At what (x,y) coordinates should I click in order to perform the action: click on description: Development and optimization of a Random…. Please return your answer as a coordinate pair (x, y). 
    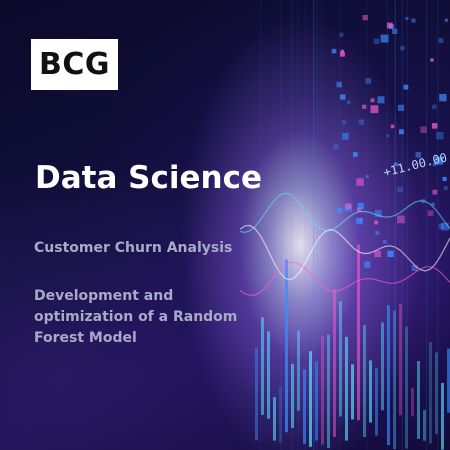
    Looking at the image, I should click on (159, 317).